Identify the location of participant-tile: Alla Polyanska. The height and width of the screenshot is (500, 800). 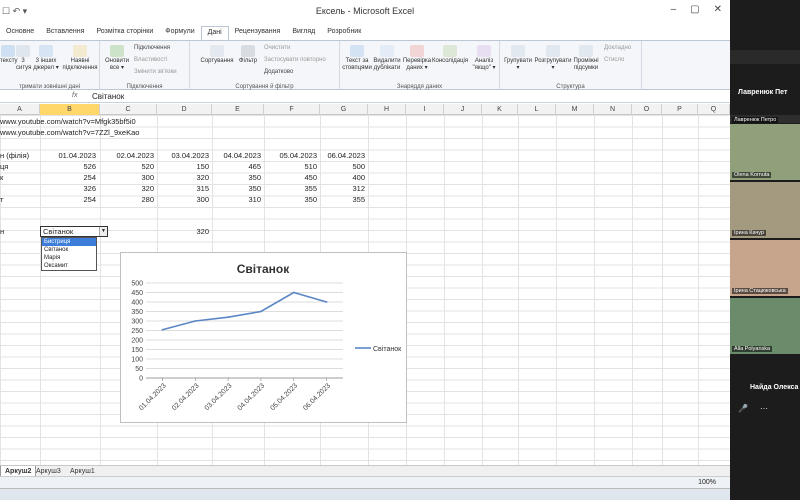
(765, 326).